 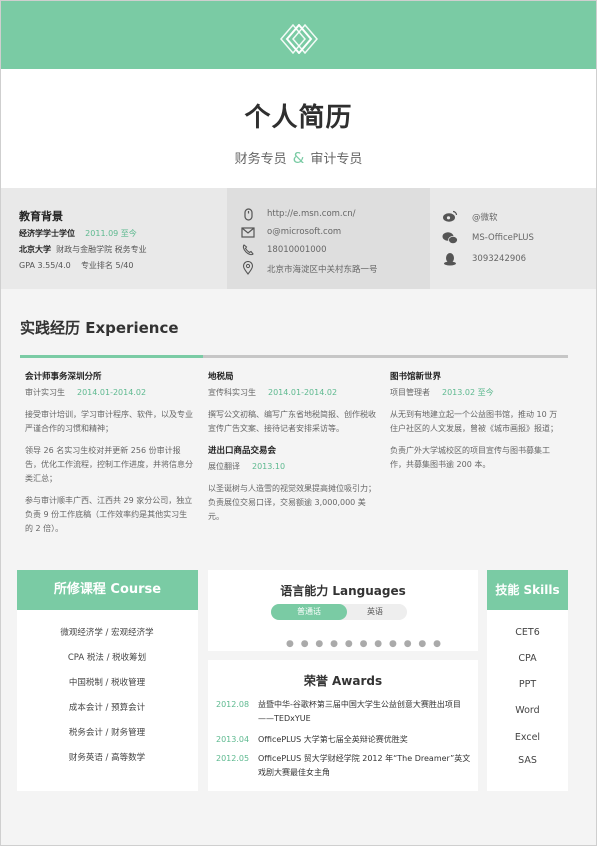 What do you see at coordinates (248, 214) in the screenshot?
I see `mouse-icon` at bounding box center [248, 214].